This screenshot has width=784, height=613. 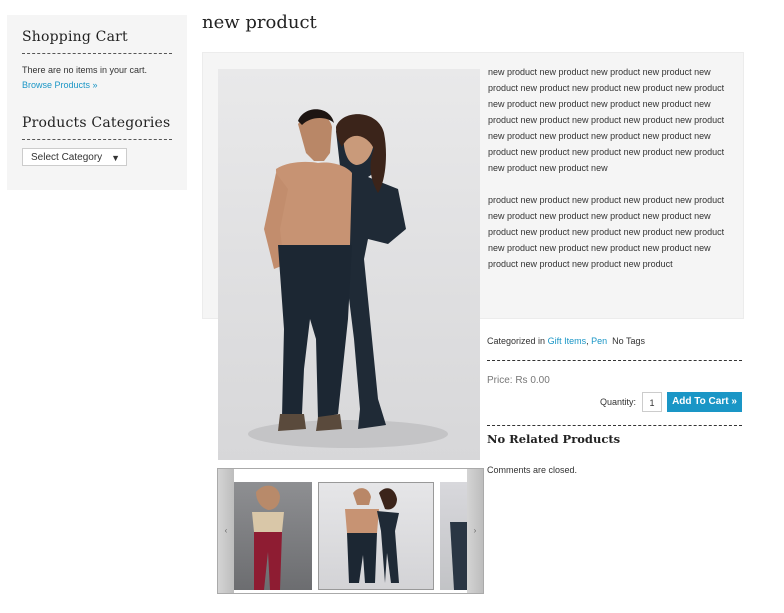 I want to click on browse-products-link: Browse Products », so click(x=60, y=85).